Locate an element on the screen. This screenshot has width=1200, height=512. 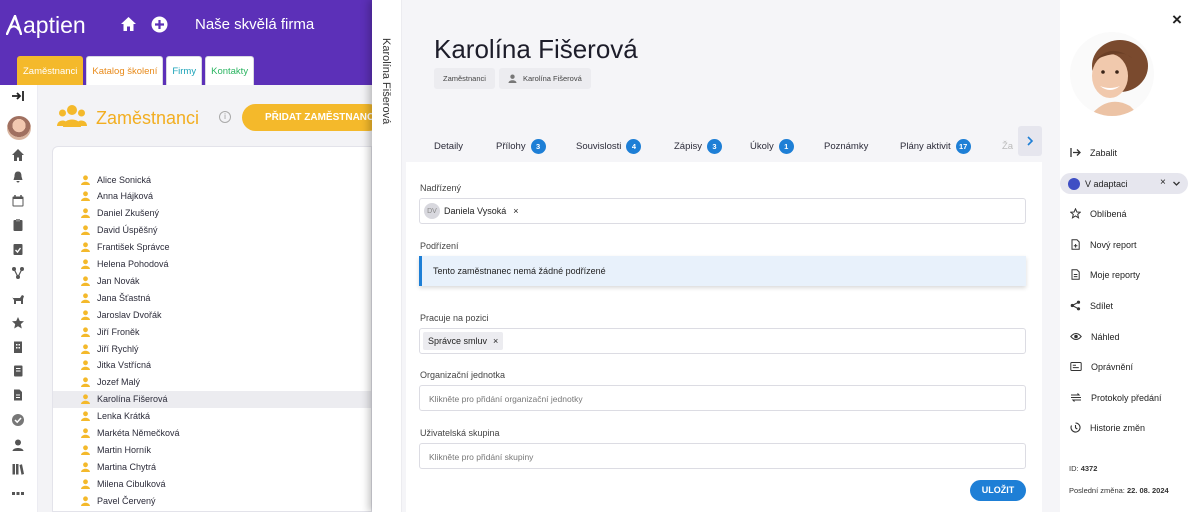
library-icon is located at coordinates (18, 469).